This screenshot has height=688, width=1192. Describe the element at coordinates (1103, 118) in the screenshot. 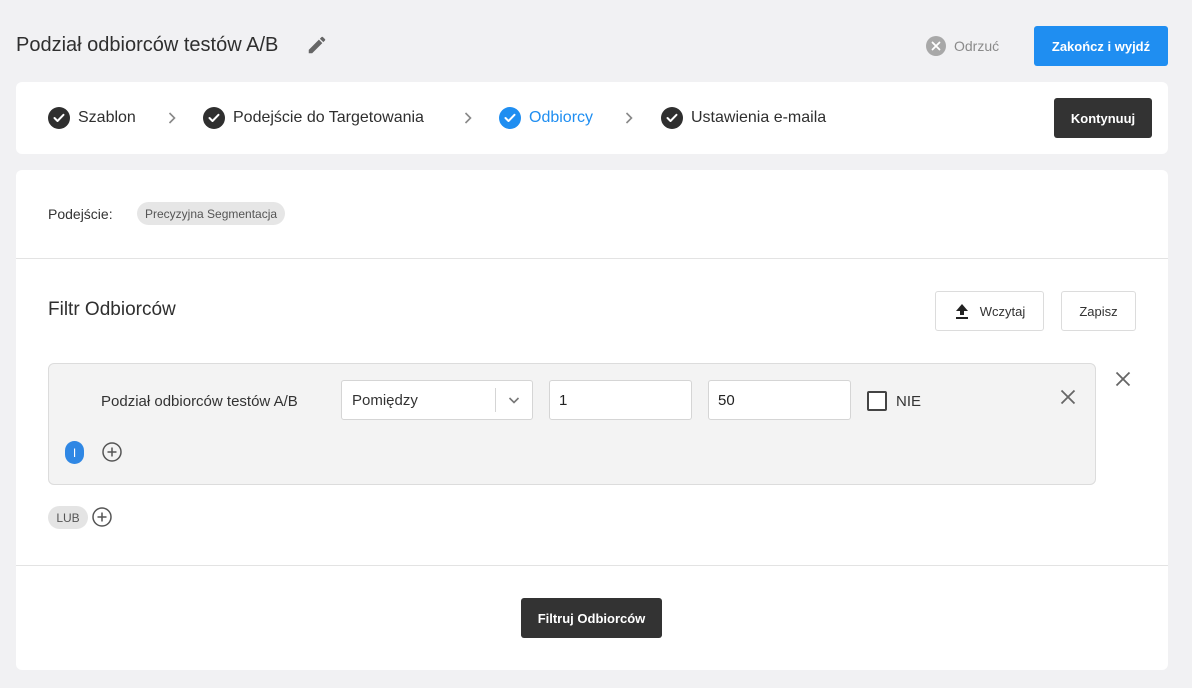

I see `continue-button: Kontynuuj` at that location.